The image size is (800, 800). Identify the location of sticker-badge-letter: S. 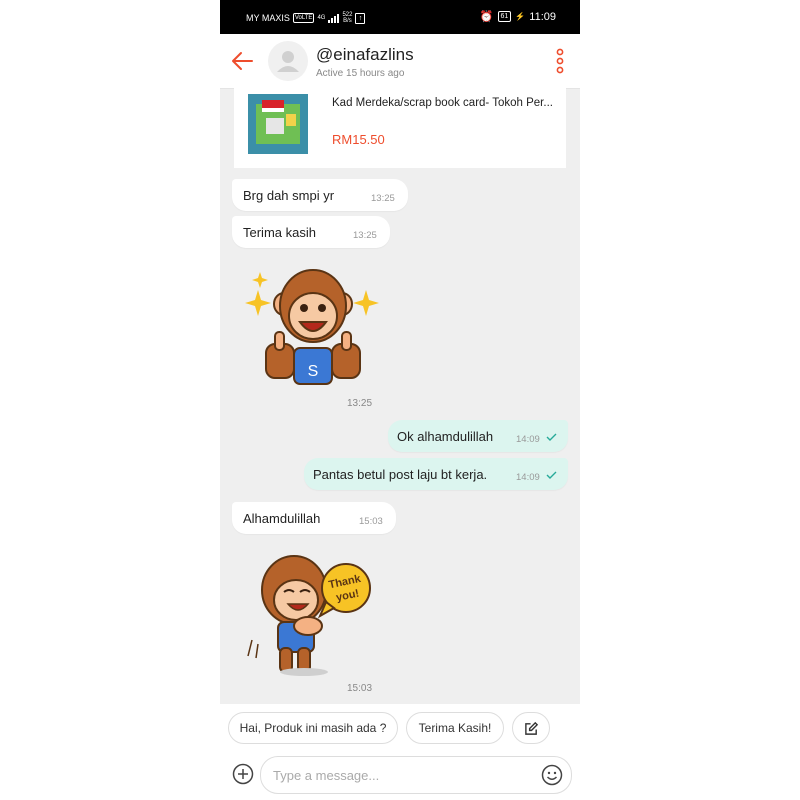
(313, 371).